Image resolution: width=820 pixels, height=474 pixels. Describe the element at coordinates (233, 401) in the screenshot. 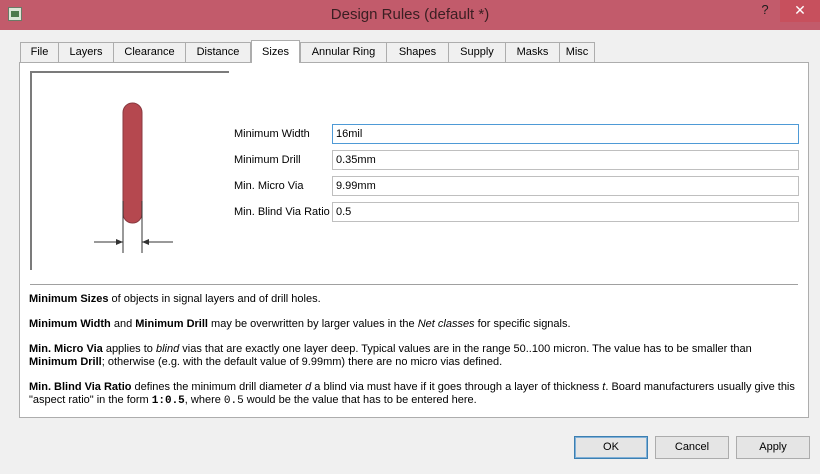

I see `aspect-ratio-value: 0.5` at that location.